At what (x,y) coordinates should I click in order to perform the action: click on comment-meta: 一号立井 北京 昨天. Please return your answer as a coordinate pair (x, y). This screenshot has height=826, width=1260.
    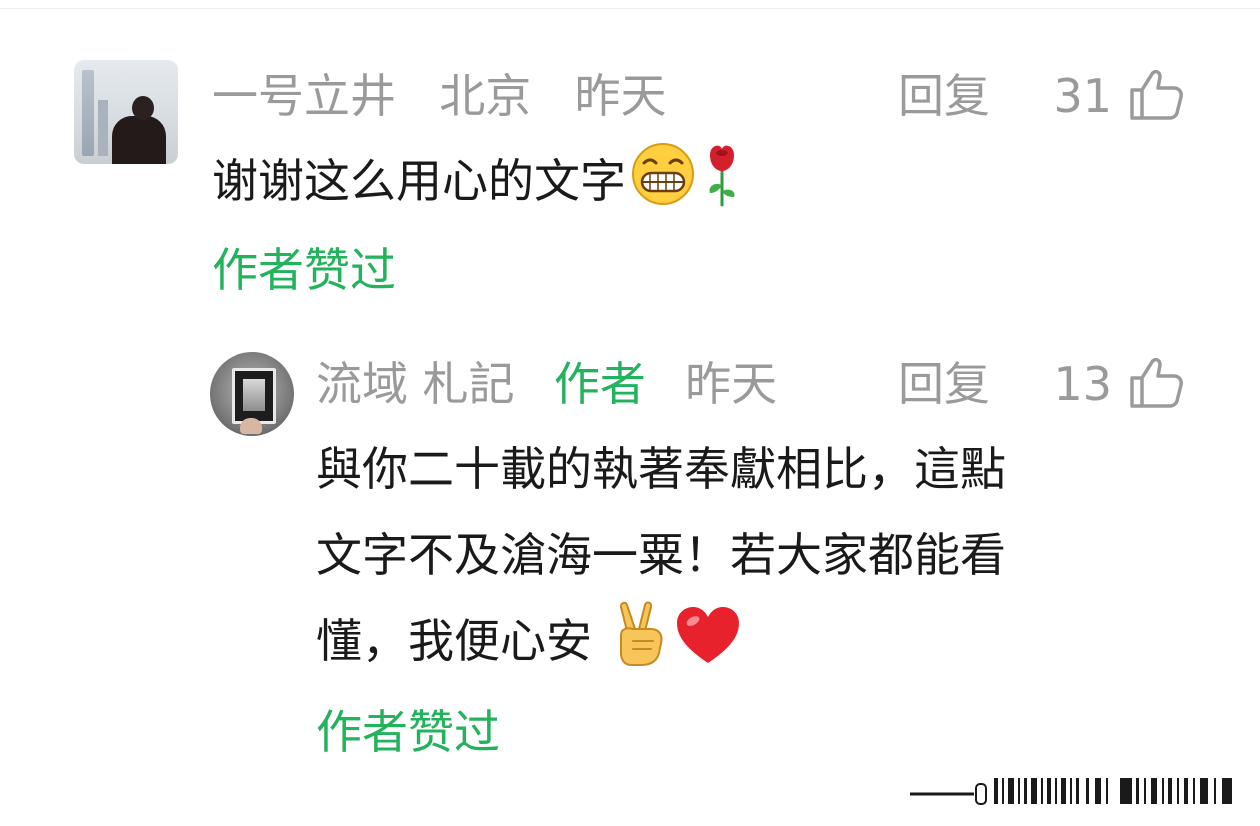
    Looking at the image, I should click on (439, 96).